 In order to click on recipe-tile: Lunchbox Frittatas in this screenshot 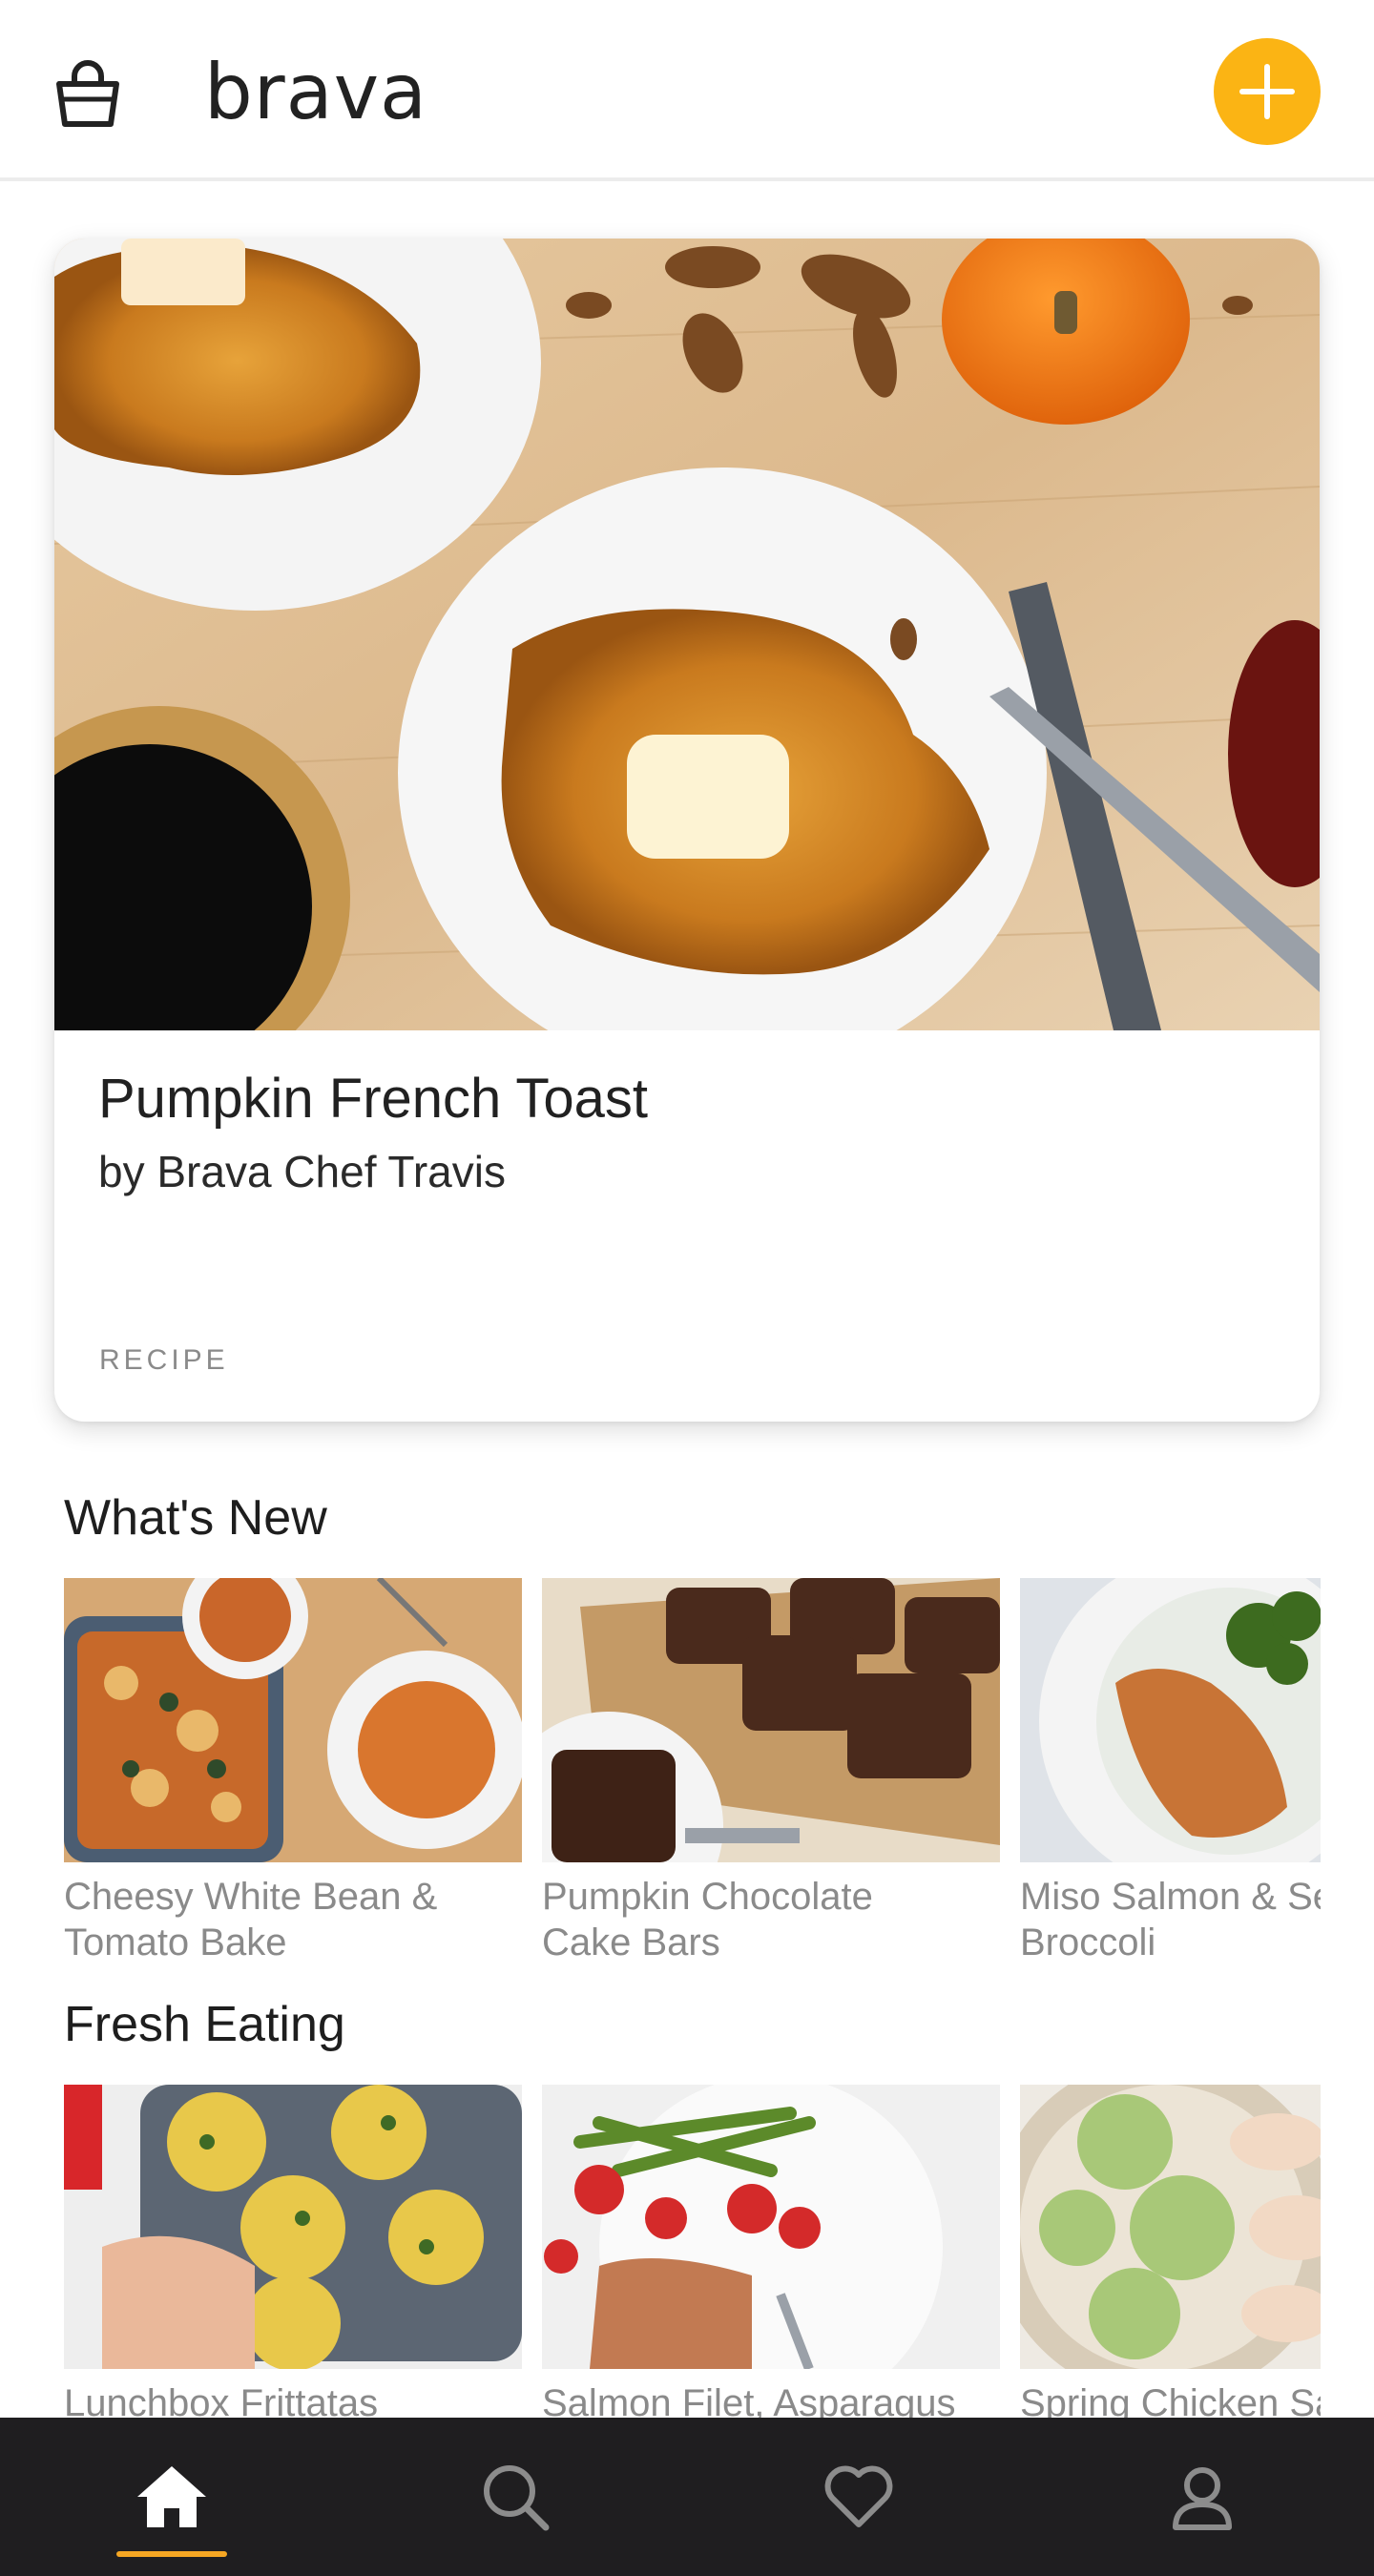, I will do `click(293, 2251)`.